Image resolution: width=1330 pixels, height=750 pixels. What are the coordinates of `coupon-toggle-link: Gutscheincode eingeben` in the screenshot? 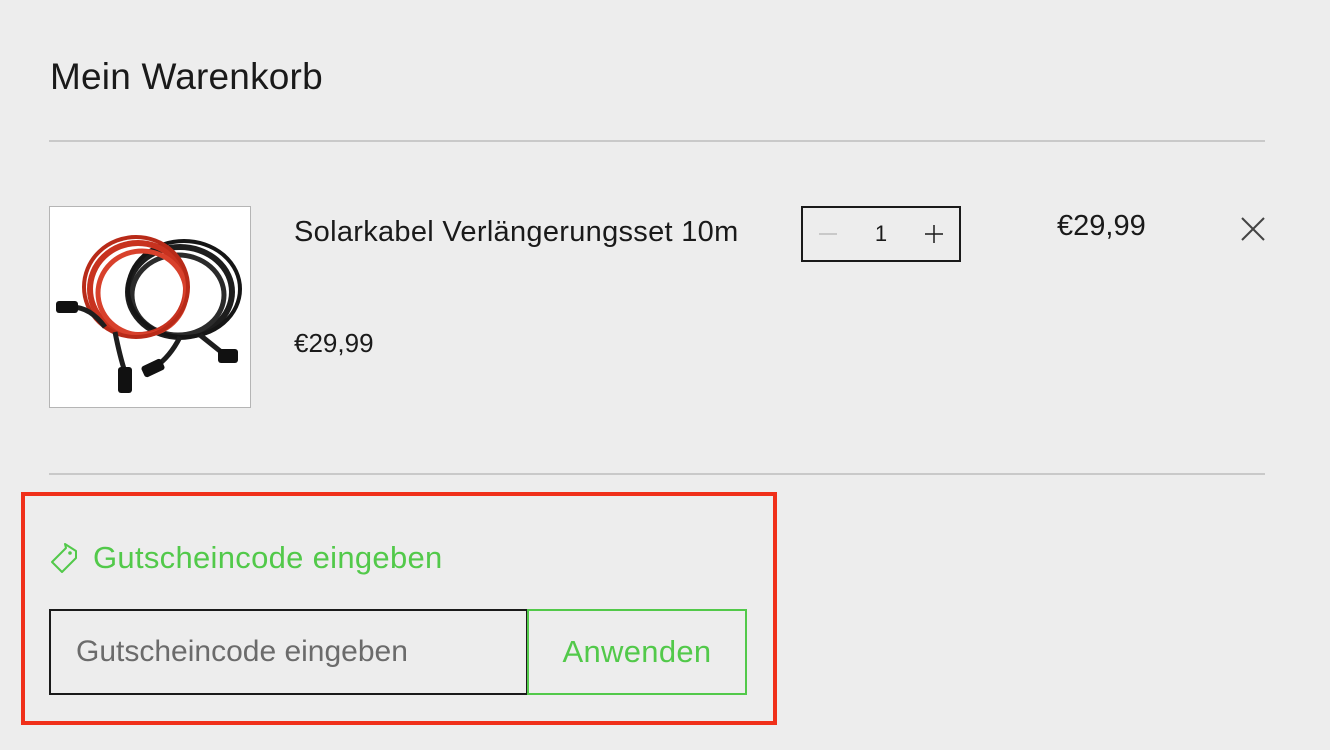 It's located at (246, 558).